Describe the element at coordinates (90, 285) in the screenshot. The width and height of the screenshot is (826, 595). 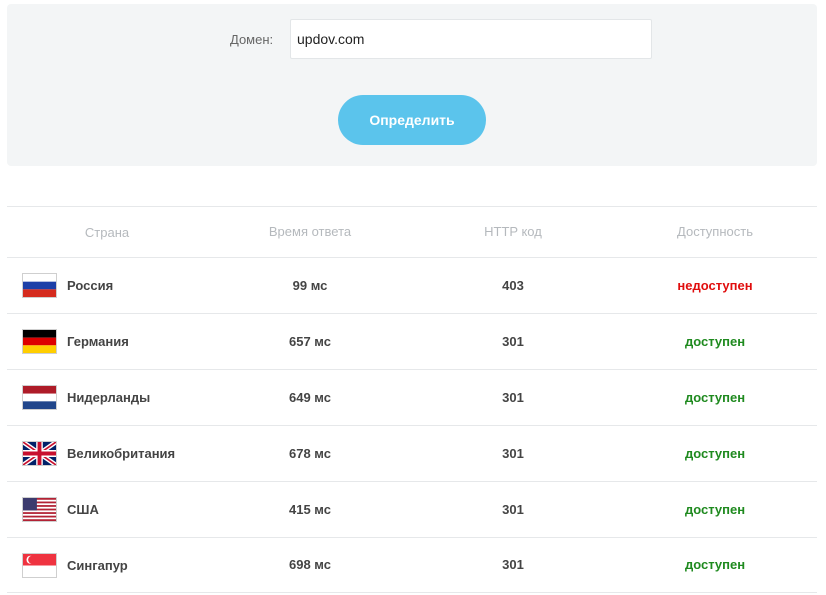
I see `country-name: Россия` at that location.